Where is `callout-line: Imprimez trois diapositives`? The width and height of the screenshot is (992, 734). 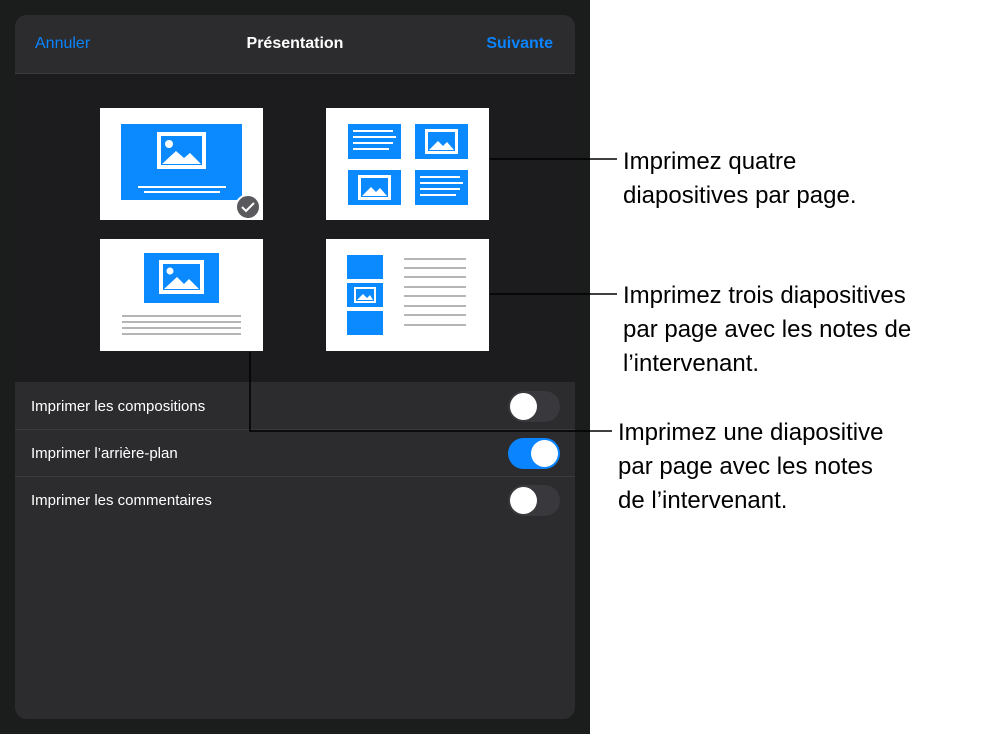 callout-line: Imprimez trois diapositives is located at coordinates (764, 295).